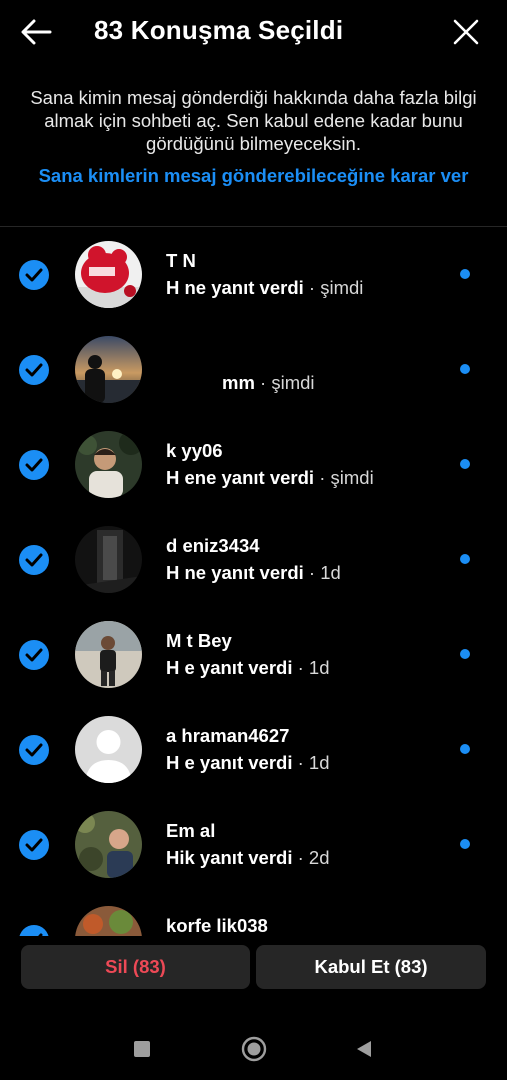 This screenshot has width=507, height=1080. I want to click on conversation-preview: H ne yanıt verdi · 1d, so click(253, 572).